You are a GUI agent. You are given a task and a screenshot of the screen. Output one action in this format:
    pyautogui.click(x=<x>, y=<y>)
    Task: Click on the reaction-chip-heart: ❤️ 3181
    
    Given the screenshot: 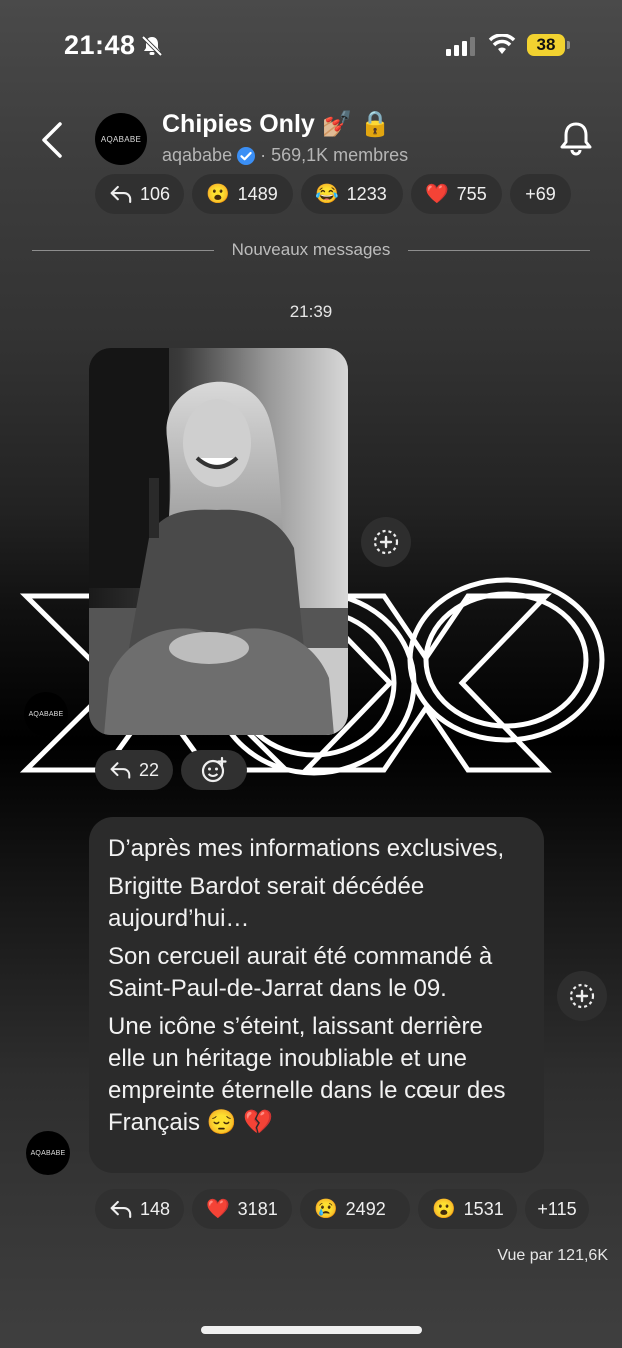 What is the action you would take?
    pyautogui.click(x=242, y=1209)
    